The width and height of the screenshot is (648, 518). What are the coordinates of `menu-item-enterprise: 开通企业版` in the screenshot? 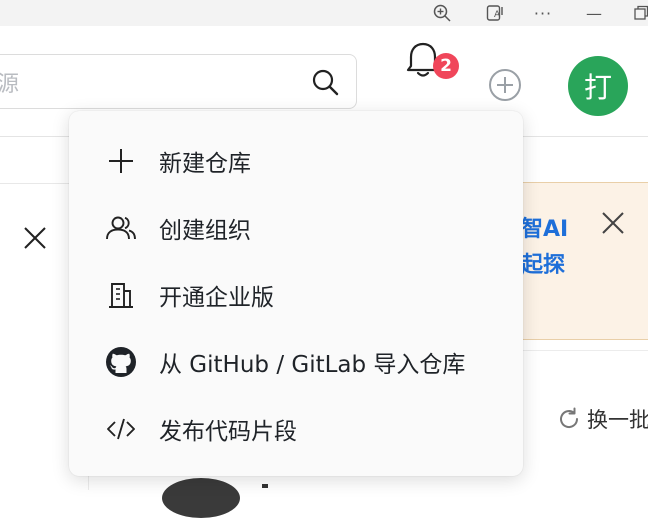 It's located at (296, 295).